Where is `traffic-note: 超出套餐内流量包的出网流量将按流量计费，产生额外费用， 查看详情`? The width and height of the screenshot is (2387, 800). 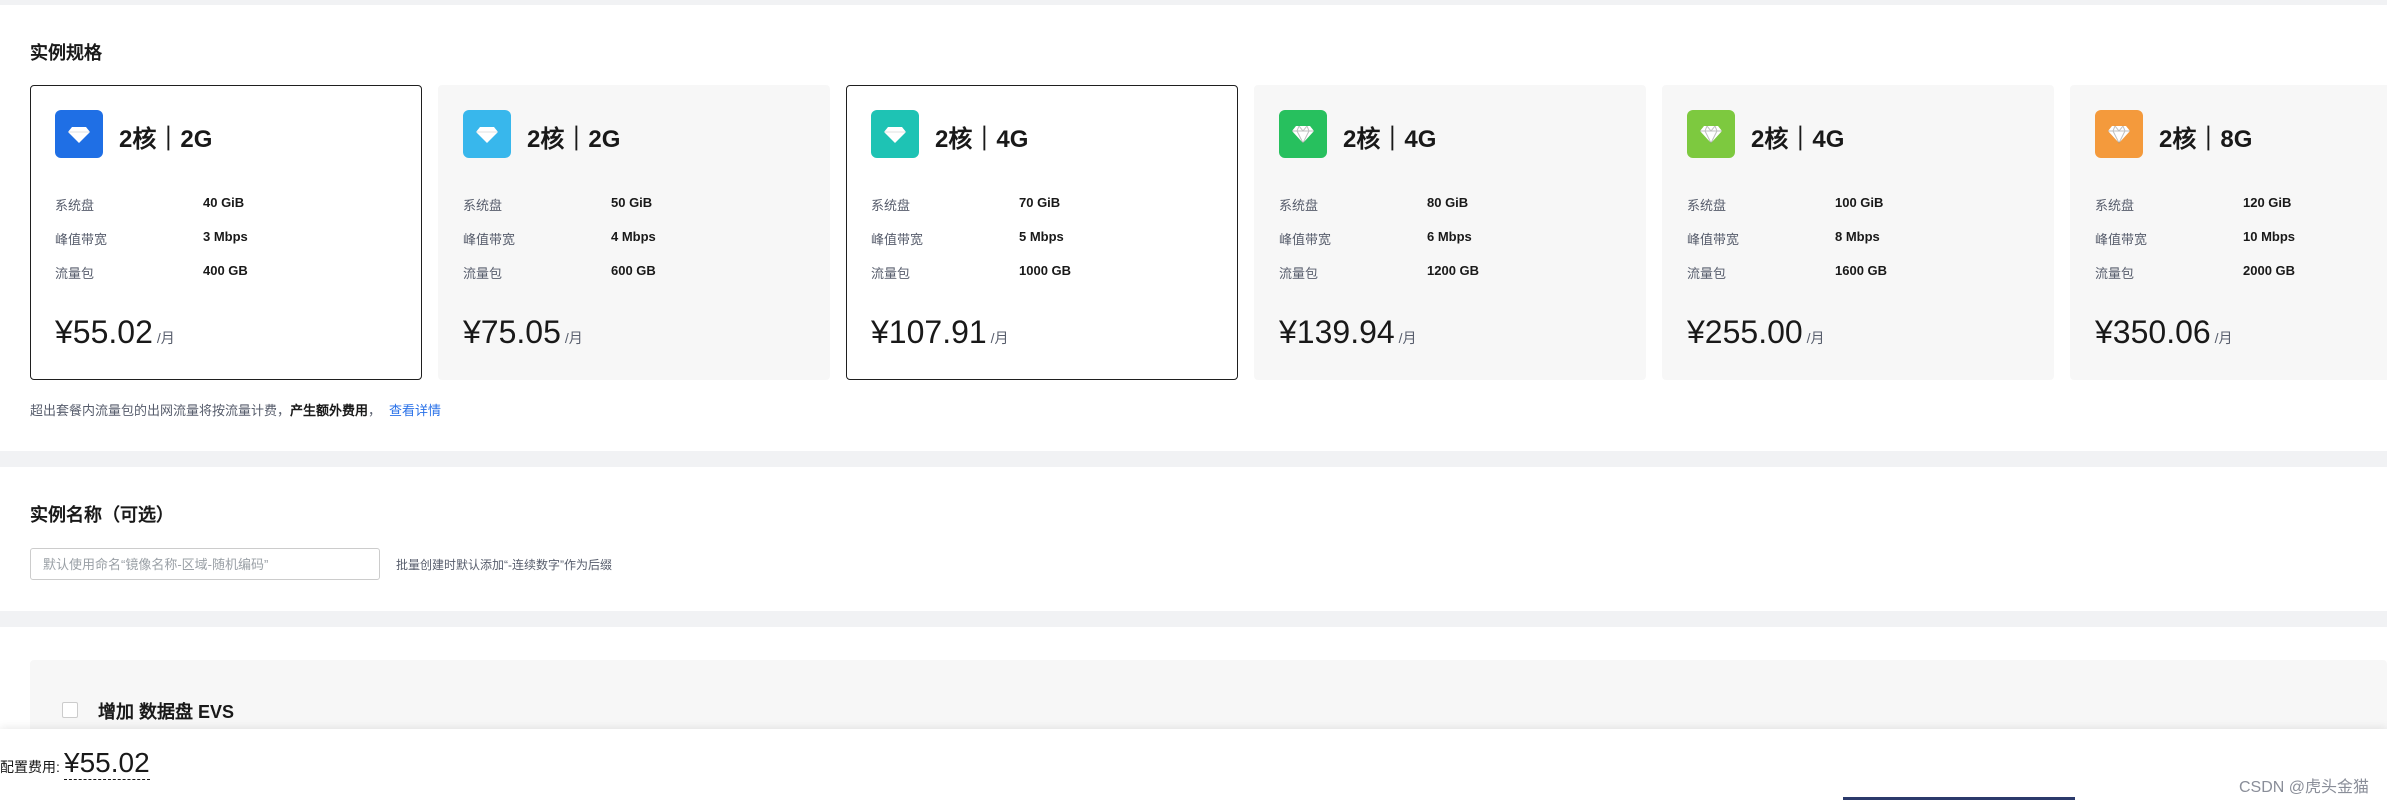
traffic-note: 超出套餐内流量包的出网流量将按流量计费，产生额外费用， 查看详情 is located at coordinates (235, 409).